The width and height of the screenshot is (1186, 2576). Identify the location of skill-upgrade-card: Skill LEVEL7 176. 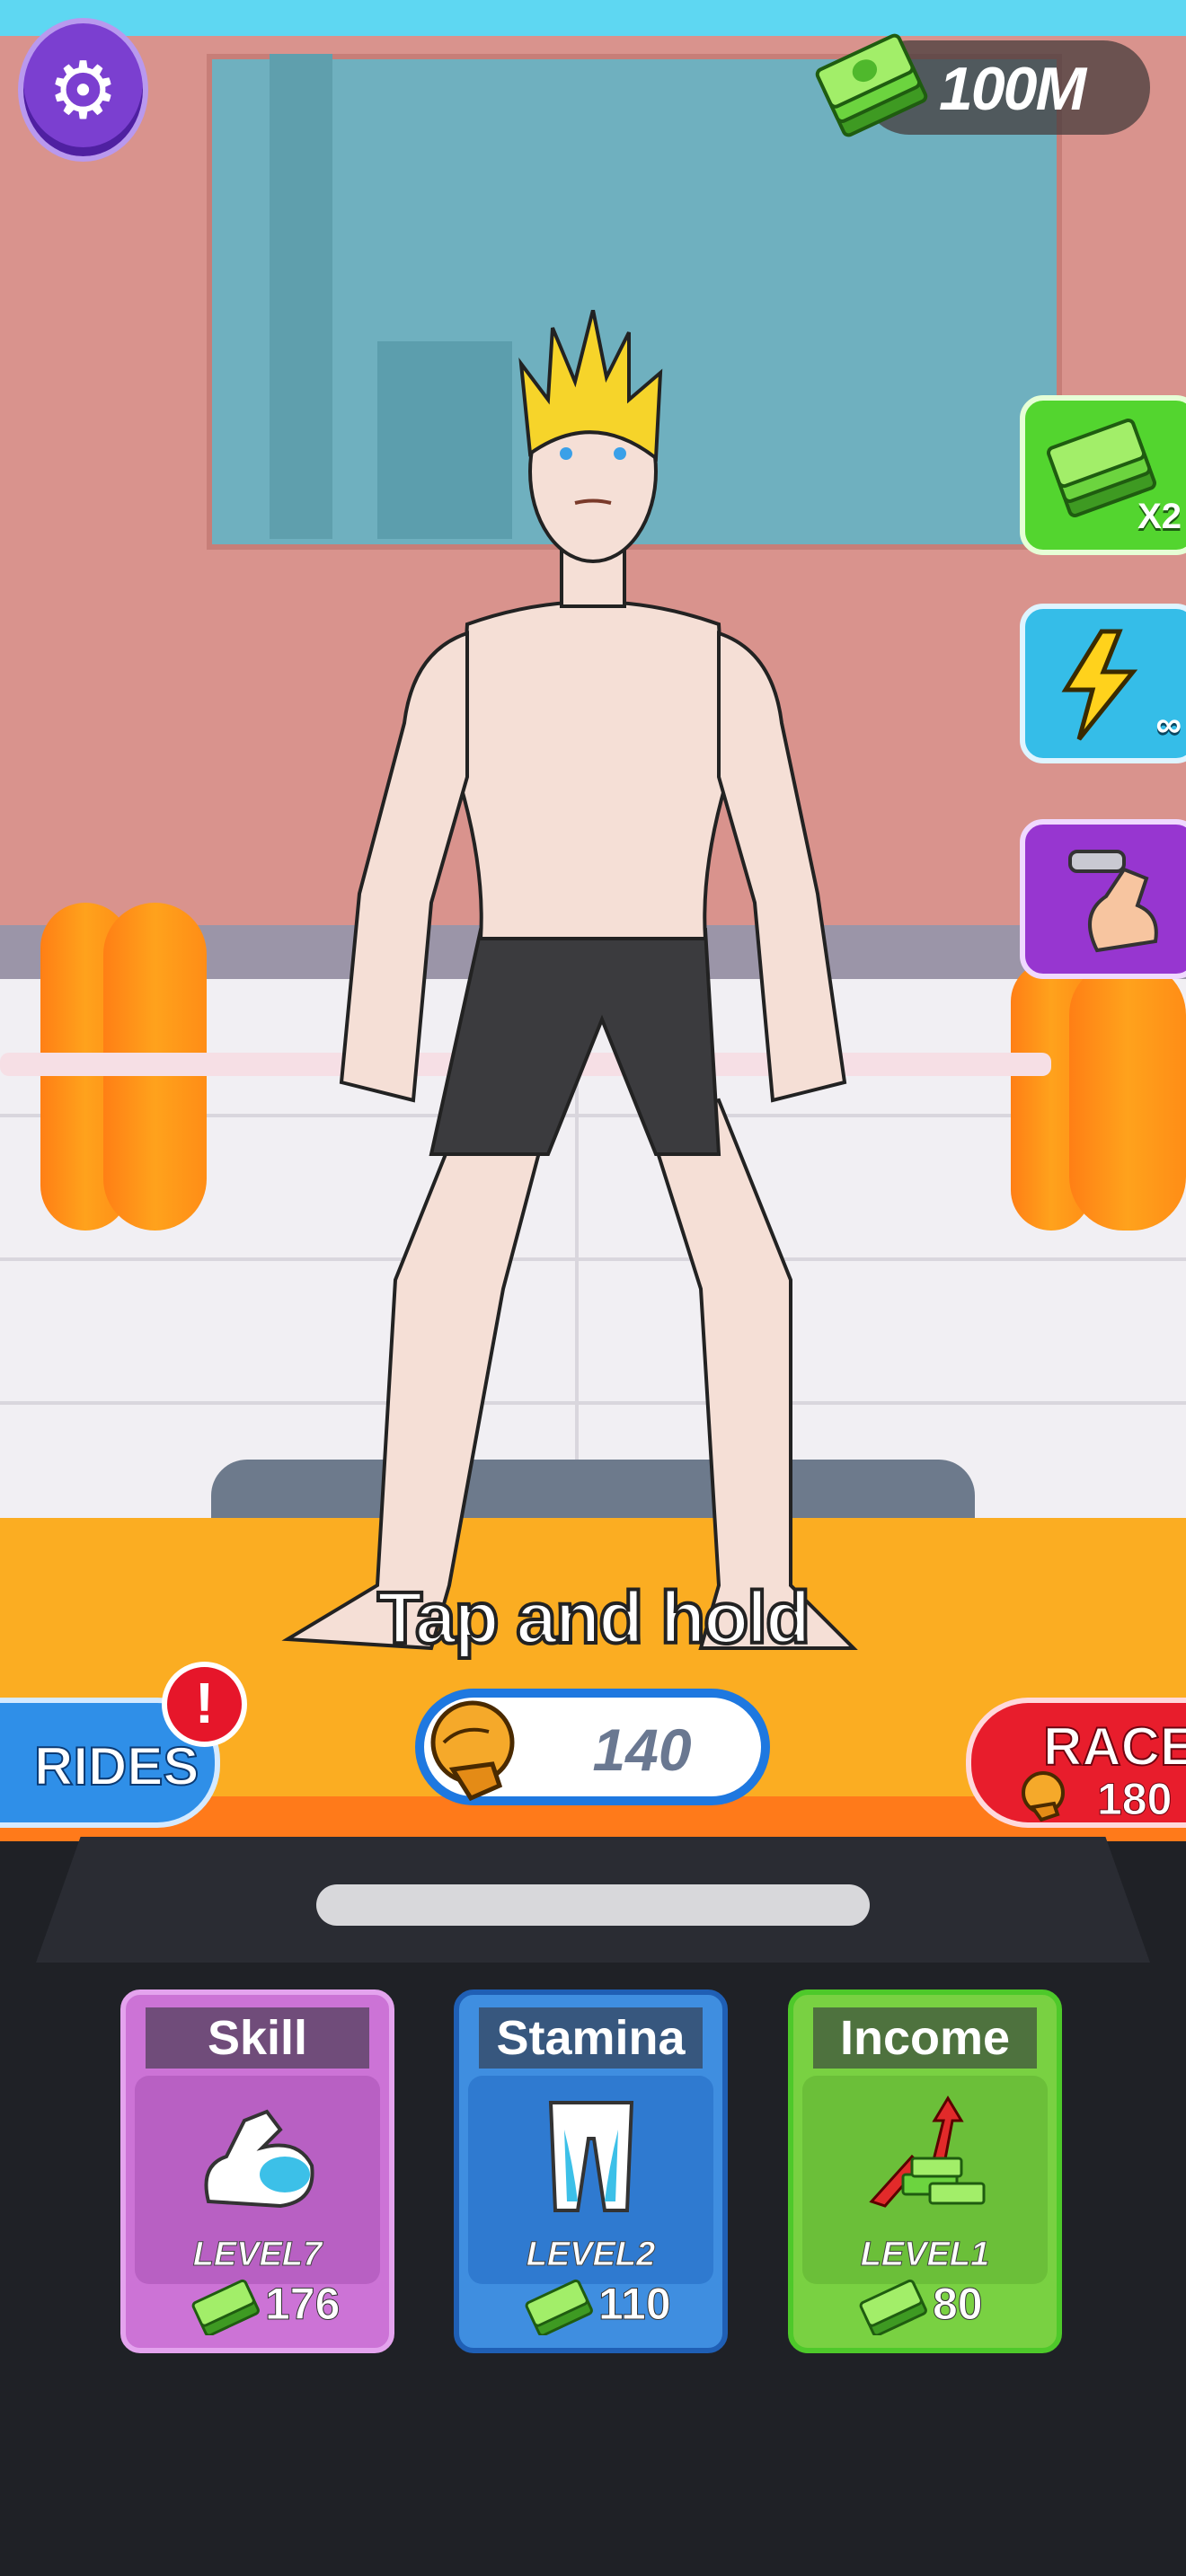
(257, 2171).